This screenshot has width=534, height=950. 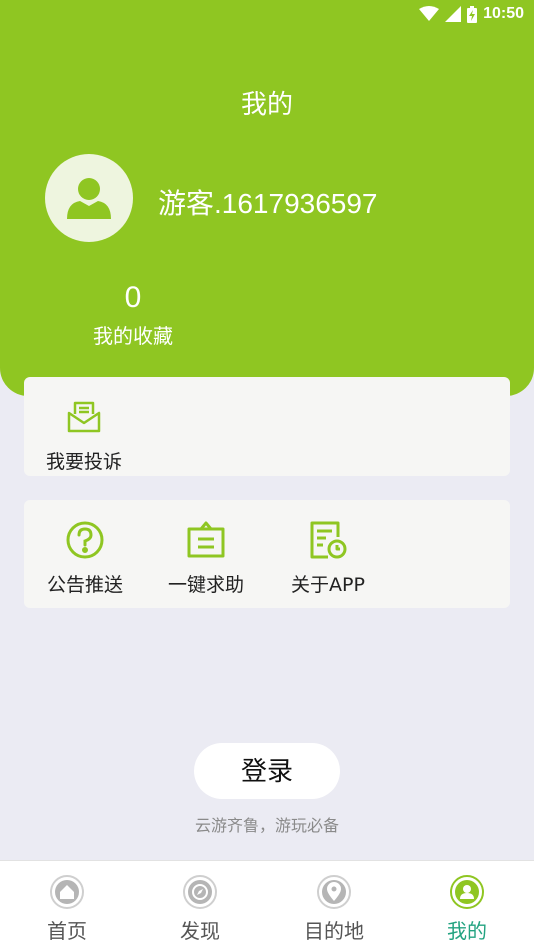 I want to click on tab-discover-label: 发现, so click(x=200, y=931).